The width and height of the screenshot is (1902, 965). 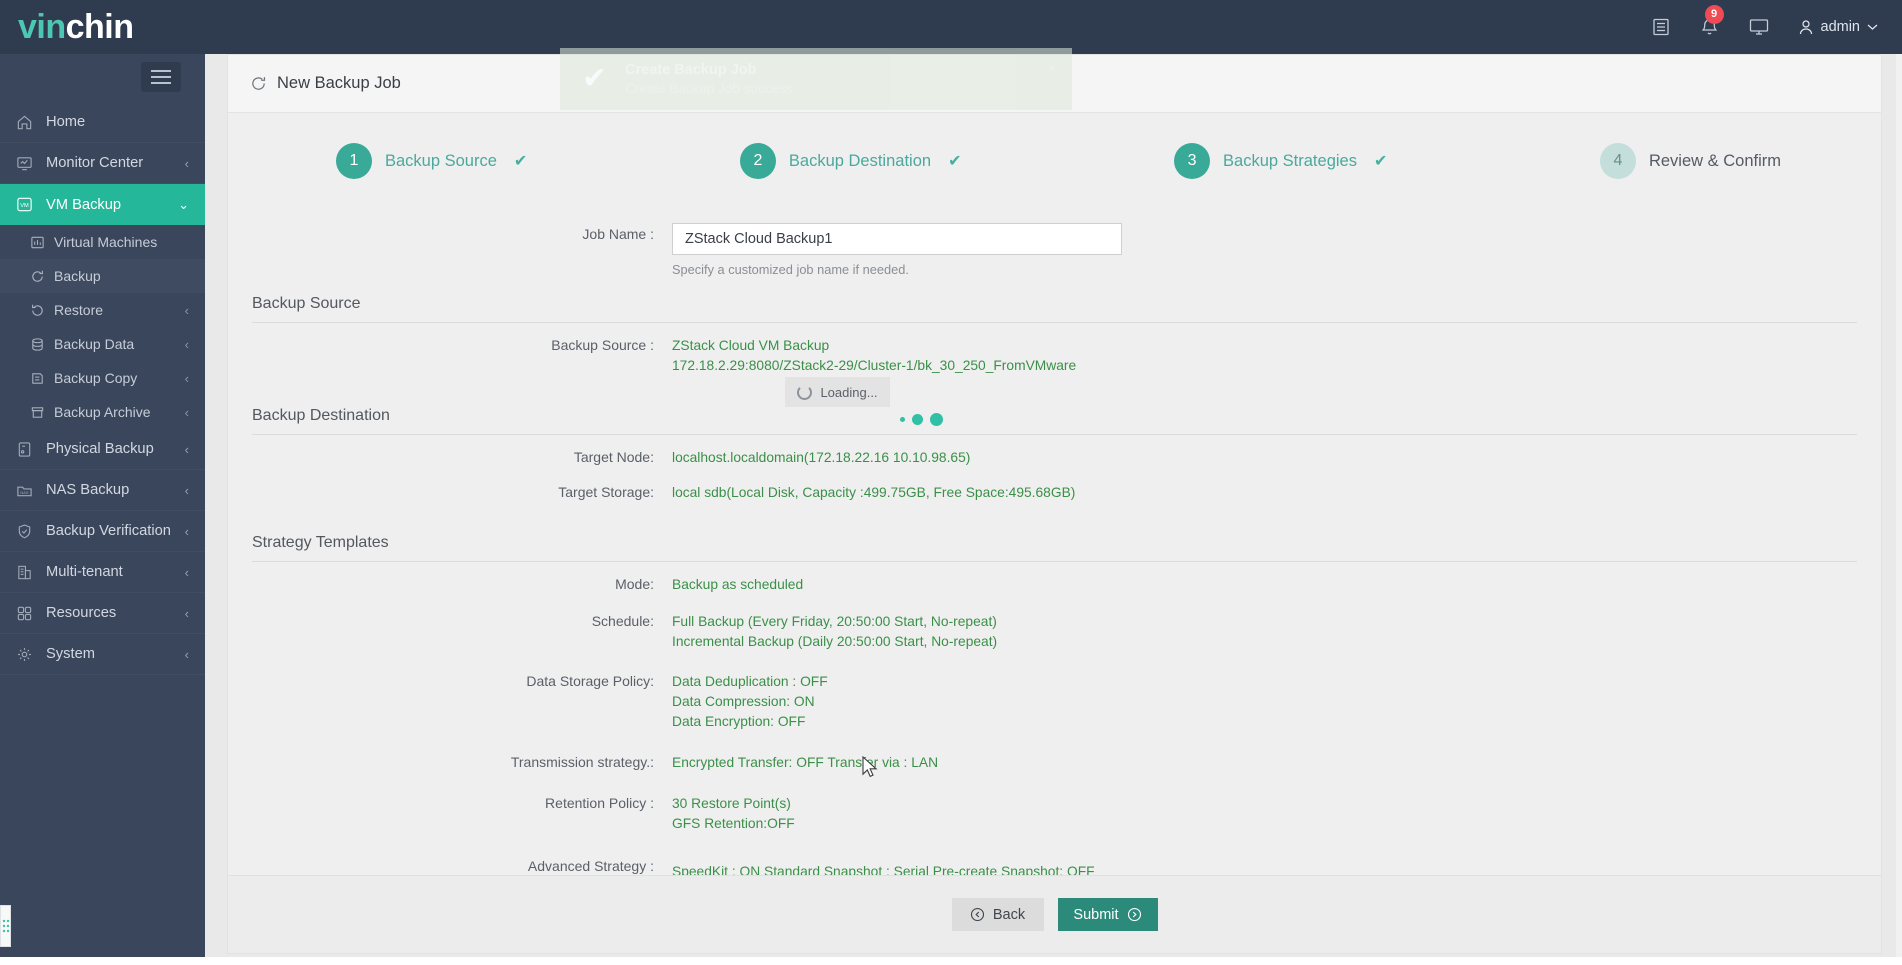 I want to click on job-name-hint: Specify a customized job name if needed., so click(x=790, y=269).